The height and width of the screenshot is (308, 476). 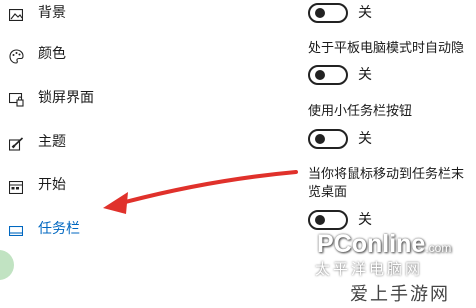 I want to click on watermark-brand: PConline.com, so click(x=384, y=244).